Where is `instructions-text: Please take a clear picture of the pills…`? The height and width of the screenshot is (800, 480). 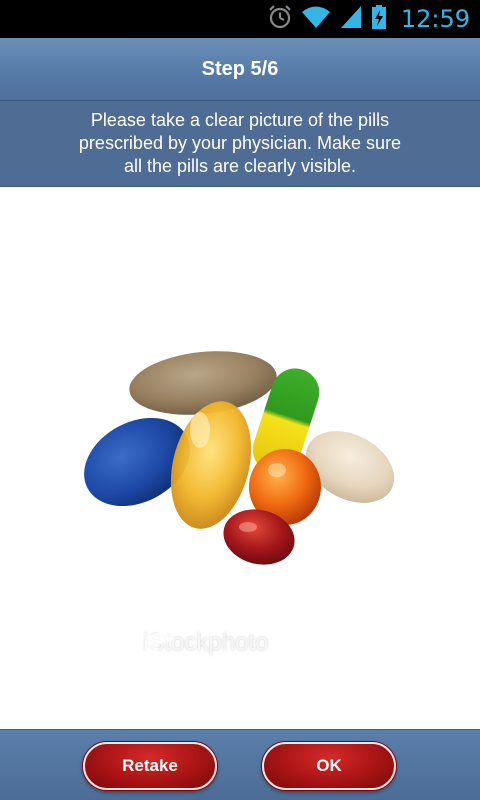 instructions-text: Please take a clear picture of the pills… is located at coordinates (240, 143).